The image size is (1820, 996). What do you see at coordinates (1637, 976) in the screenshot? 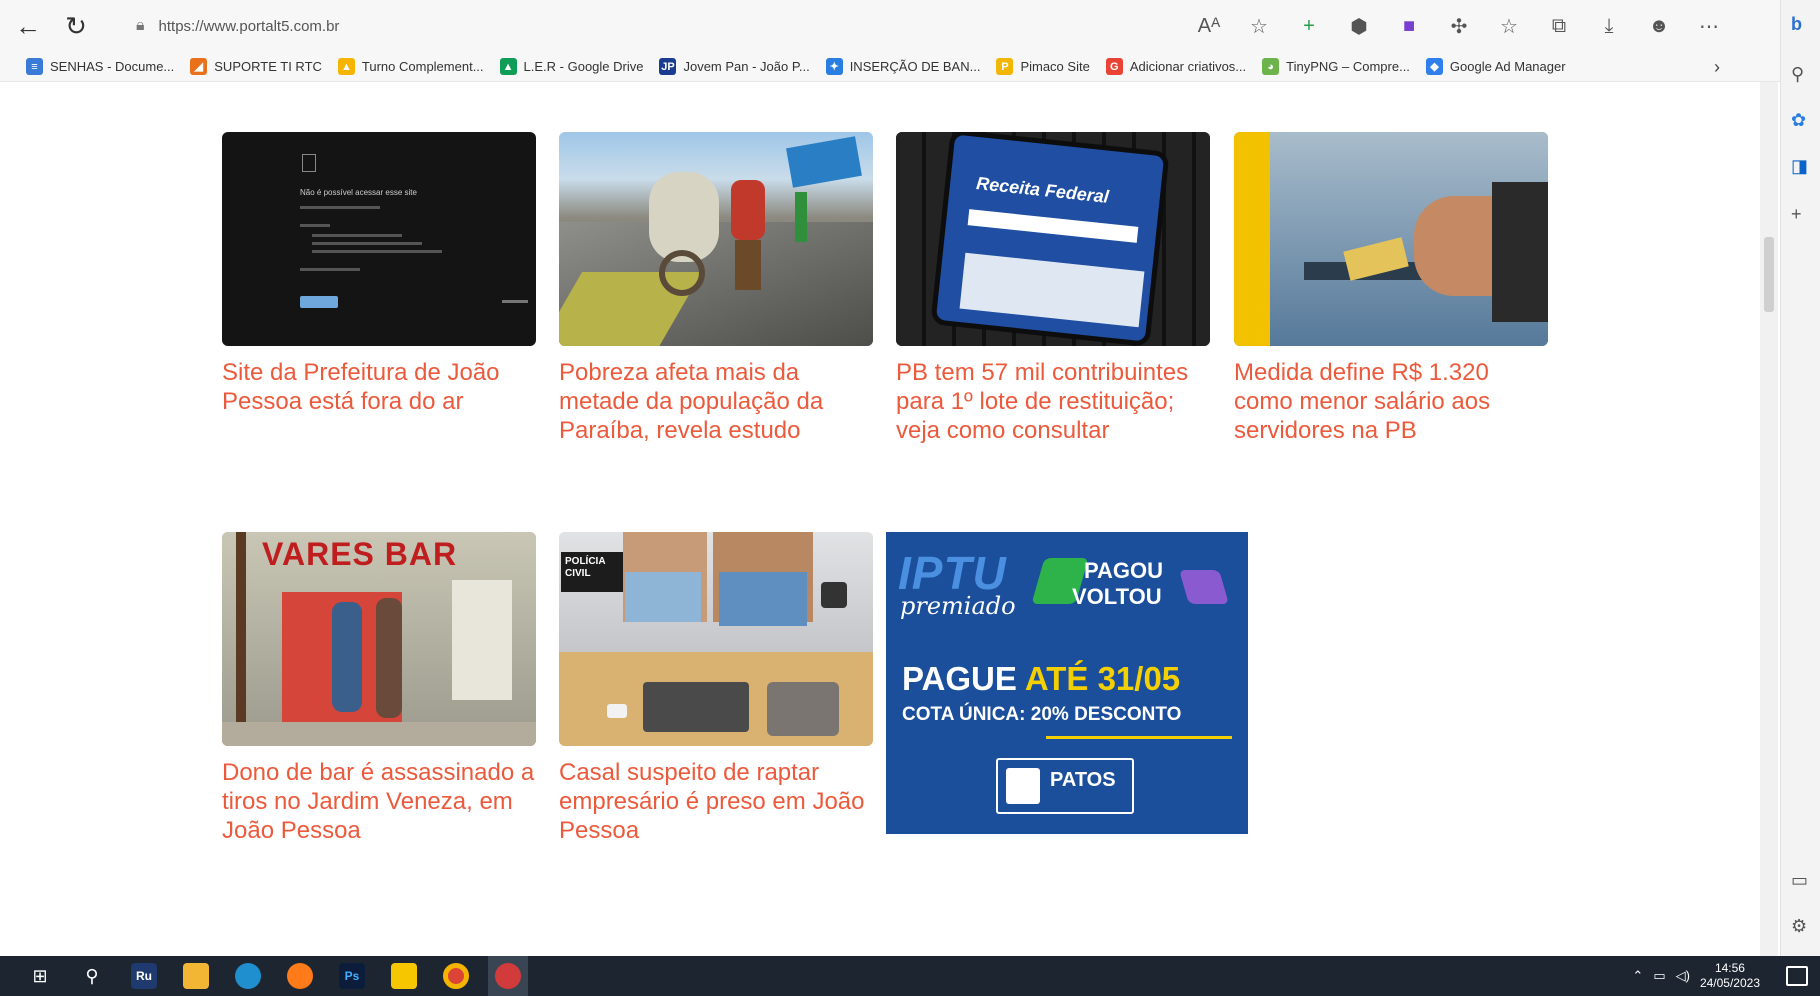
I see `tray-chevron-icon: ⌃` at bounding box center [1637, 976].